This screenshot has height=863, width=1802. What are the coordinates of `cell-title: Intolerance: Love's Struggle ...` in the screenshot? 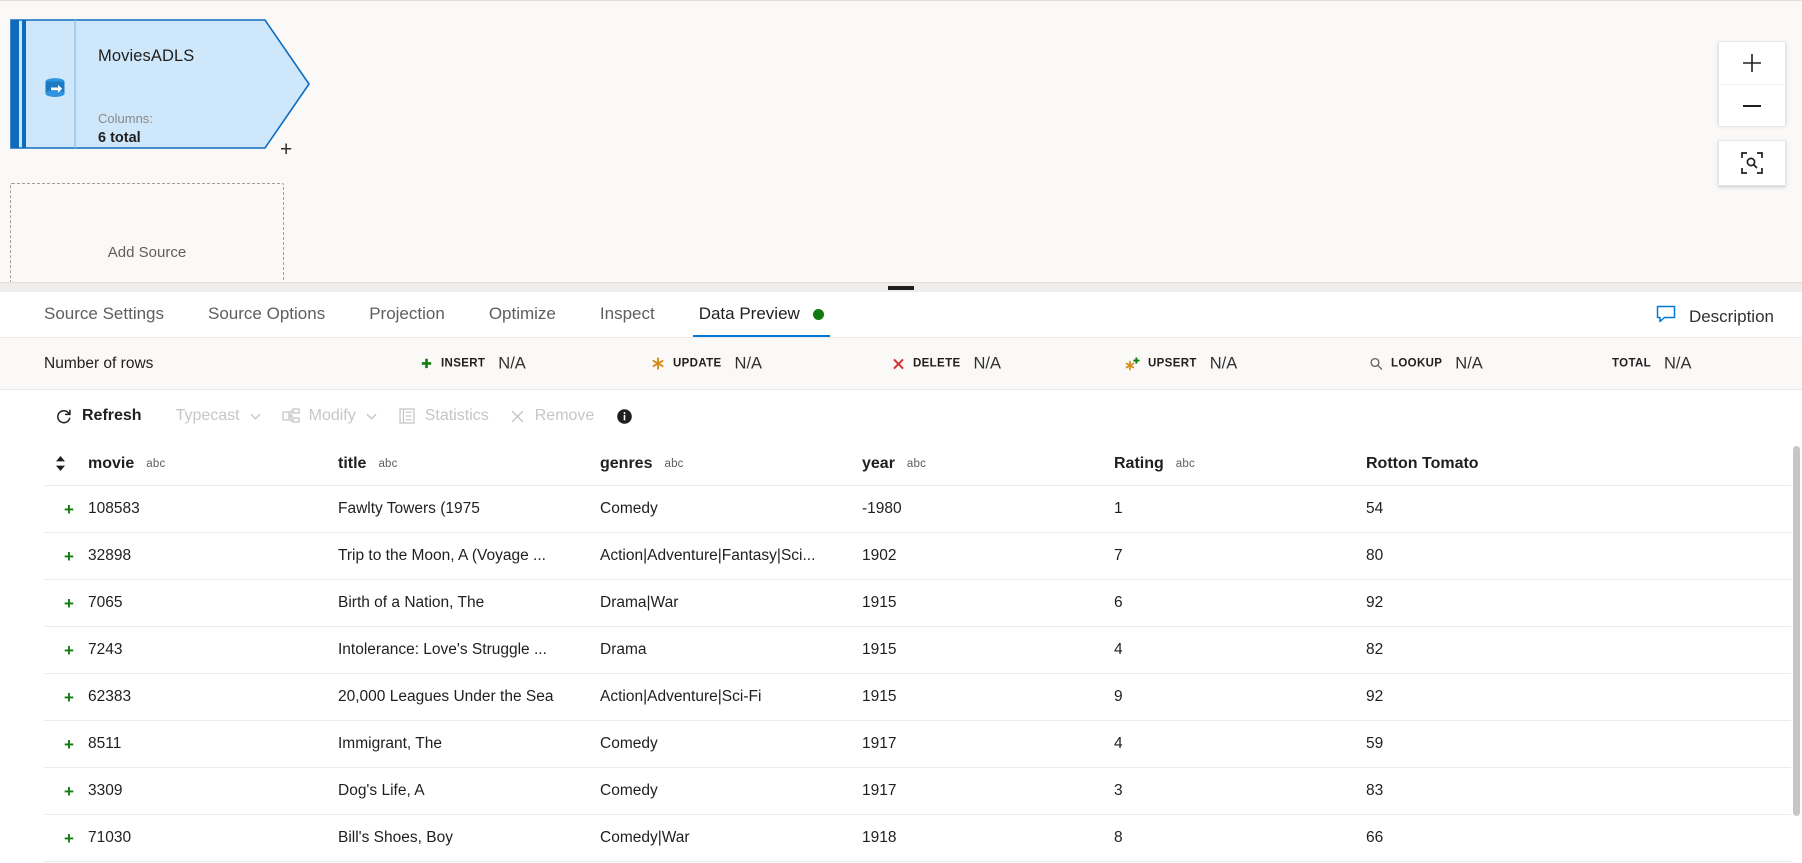 It's located at (442, 649).